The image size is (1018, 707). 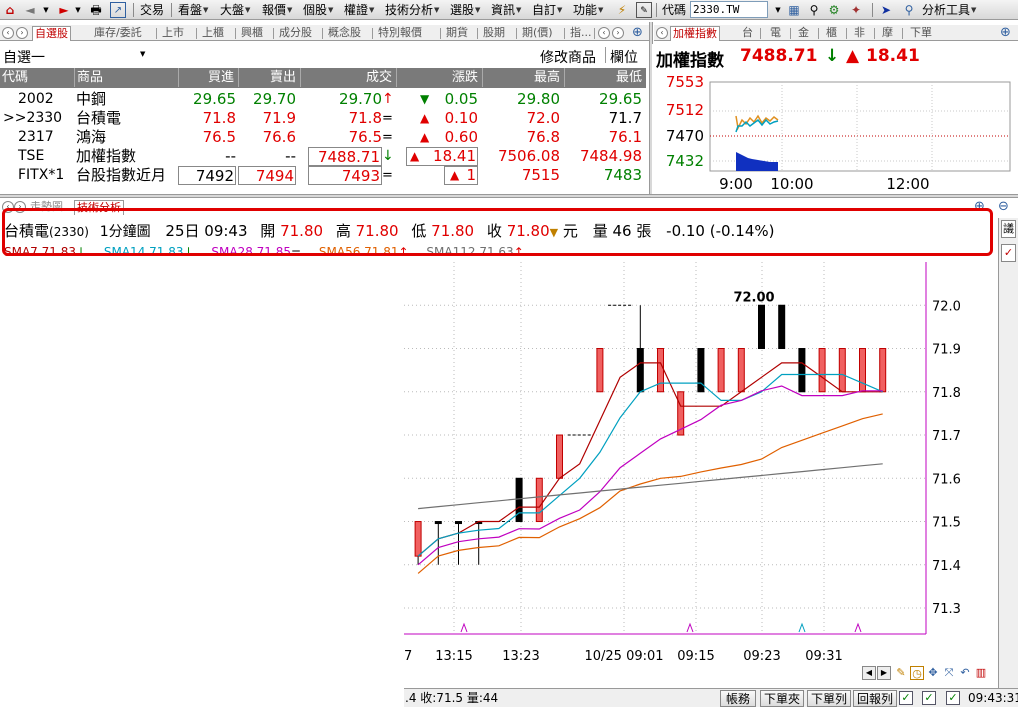 I want to click on tab-watchlist: 自選股, so click(x=51, y=33).